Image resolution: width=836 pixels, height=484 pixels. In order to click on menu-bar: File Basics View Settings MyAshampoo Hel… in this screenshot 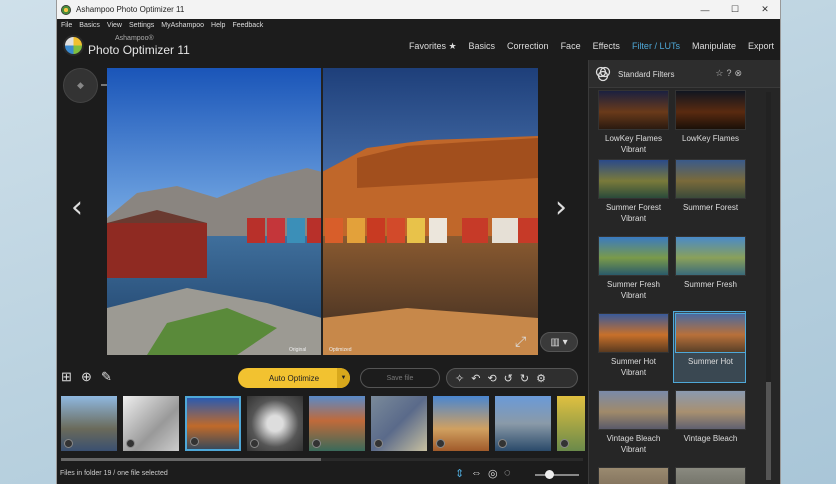, I will do `click(418, 25)`.